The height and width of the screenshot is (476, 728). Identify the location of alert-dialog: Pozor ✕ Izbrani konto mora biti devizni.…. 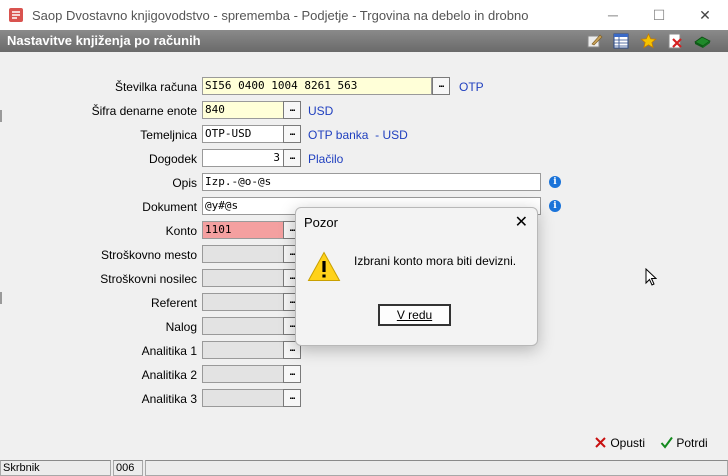
(416, 276).